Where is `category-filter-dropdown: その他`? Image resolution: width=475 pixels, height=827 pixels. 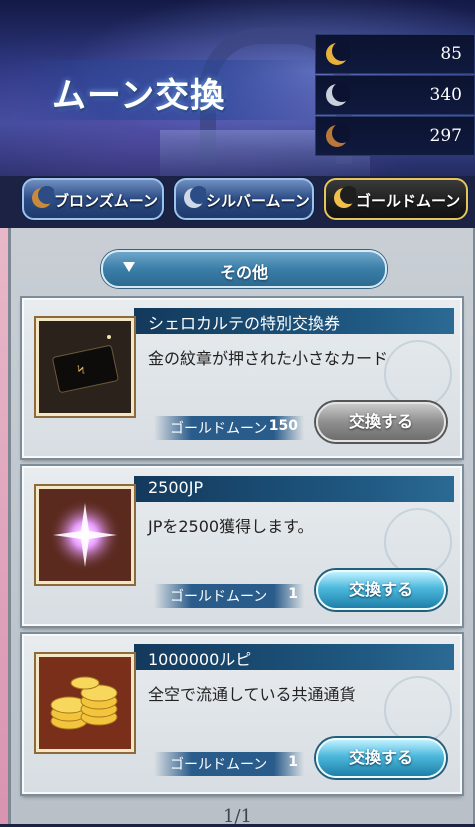 category-filter-dropdown: その他 is located at coordinates (244, 269).